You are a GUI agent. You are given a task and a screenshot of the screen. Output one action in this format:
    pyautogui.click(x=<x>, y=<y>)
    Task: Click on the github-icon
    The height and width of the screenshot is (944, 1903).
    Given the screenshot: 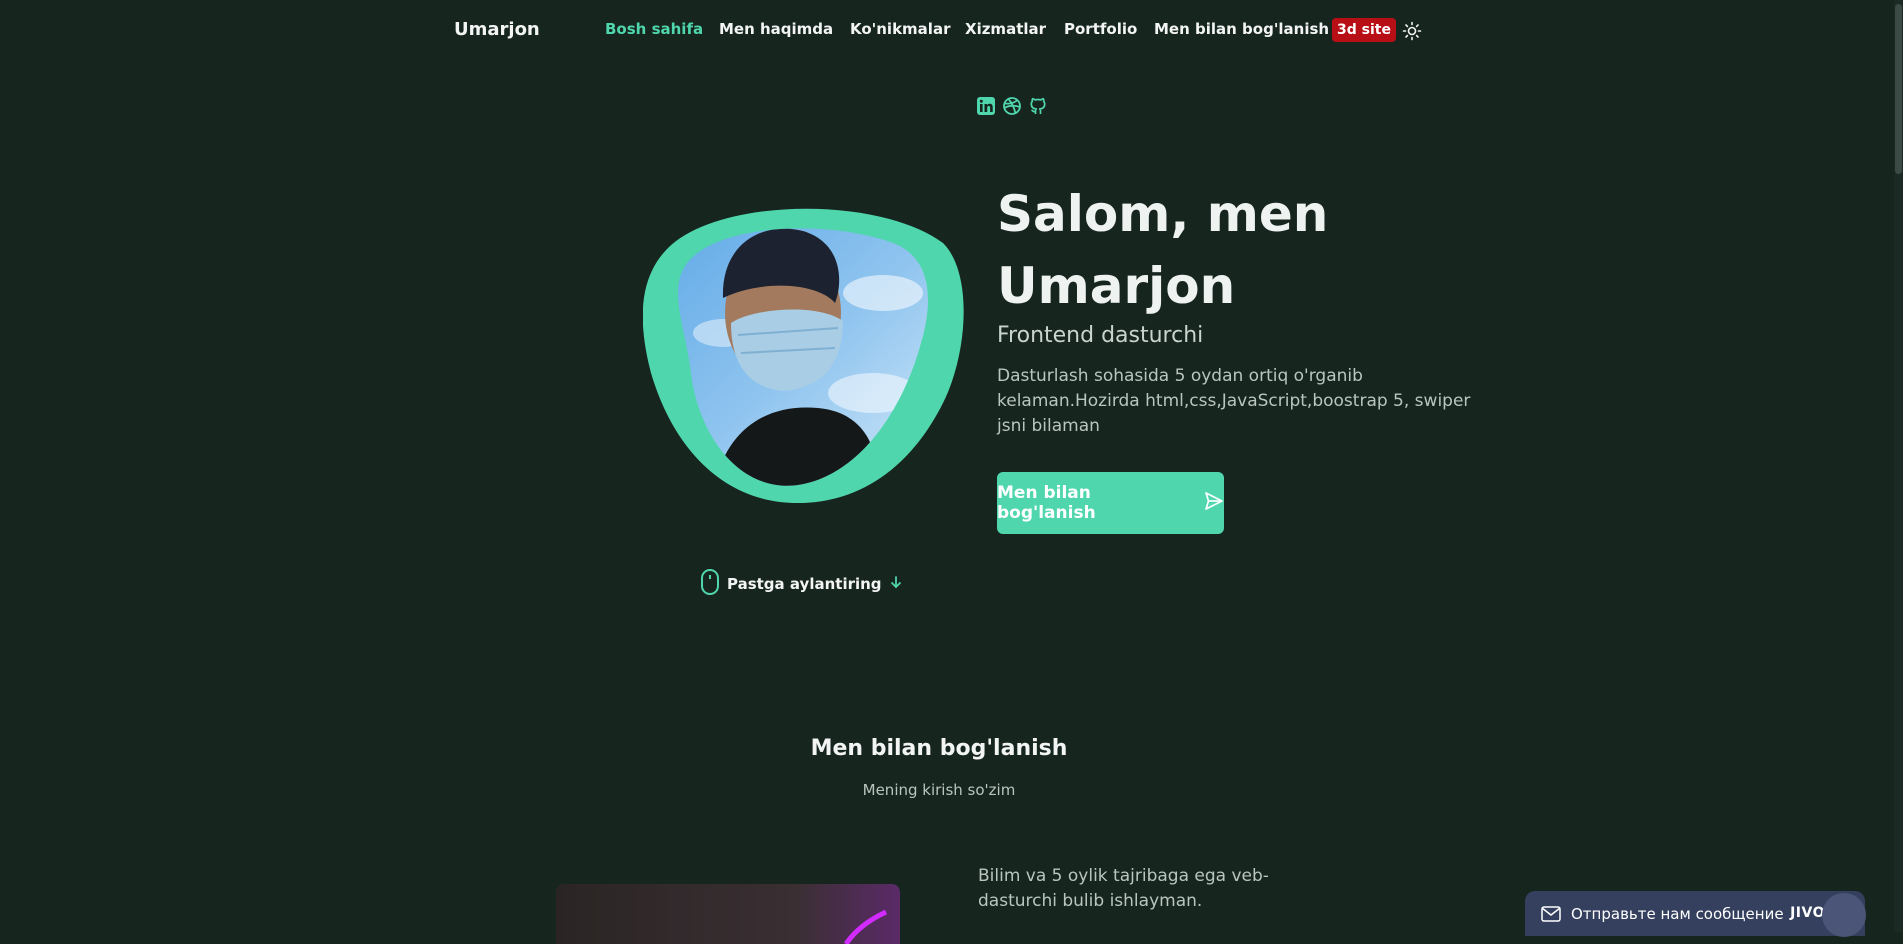 What is the action you would take?
    pyautogui.click(x=1038, y=106)
    